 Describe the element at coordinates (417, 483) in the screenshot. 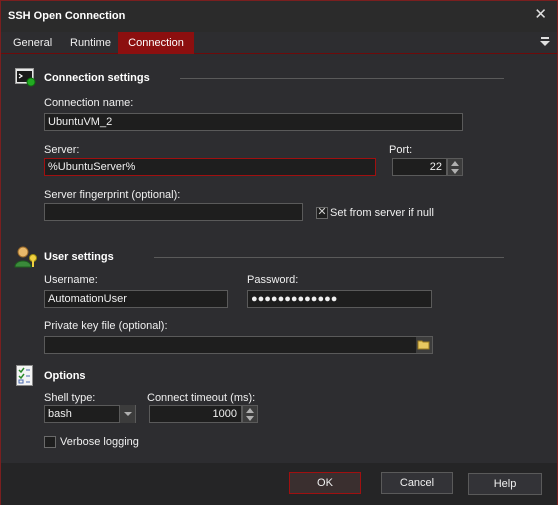

I see `cancel-button: Cancel` at that location.